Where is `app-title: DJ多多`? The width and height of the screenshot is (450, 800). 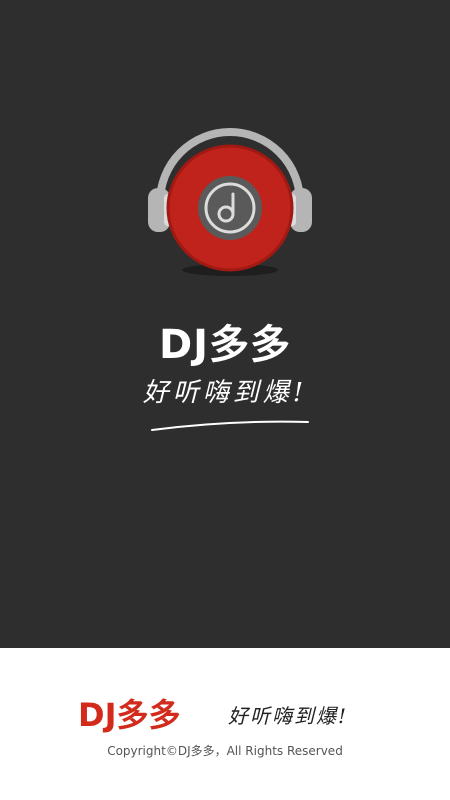 app-title: DJ多多 is located at coordinates (225, 345).